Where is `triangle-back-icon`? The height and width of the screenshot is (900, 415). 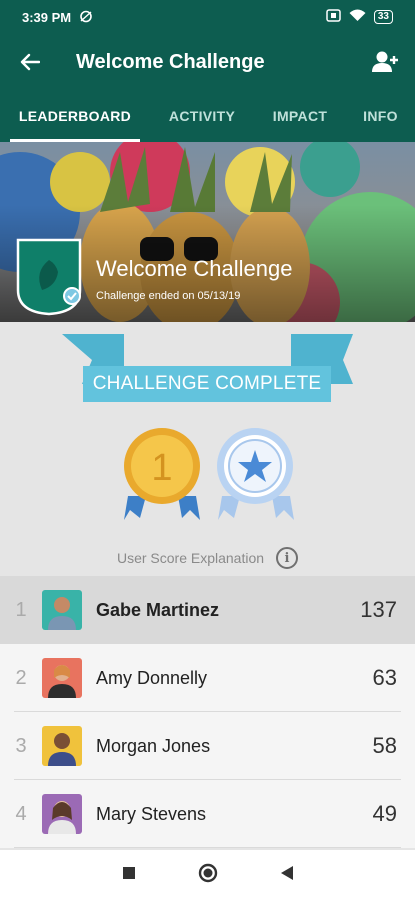 triangle-back-icon is located at coordinates (286, 872).